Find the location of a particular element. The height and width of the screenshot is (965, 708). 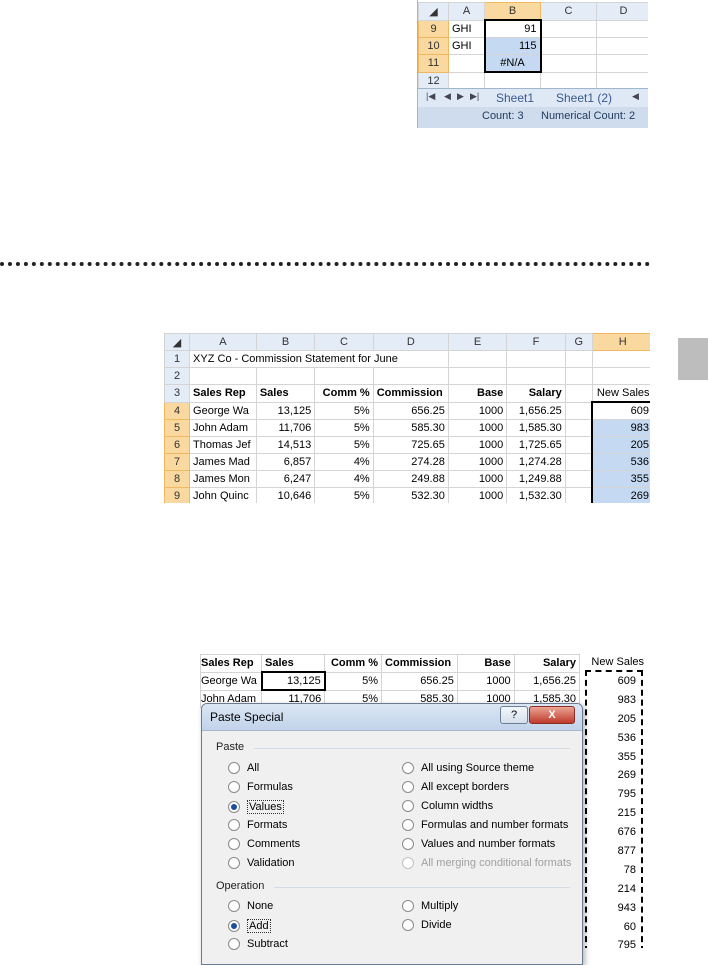

new-sales-value: 983 is located at coordinates (612, 700).